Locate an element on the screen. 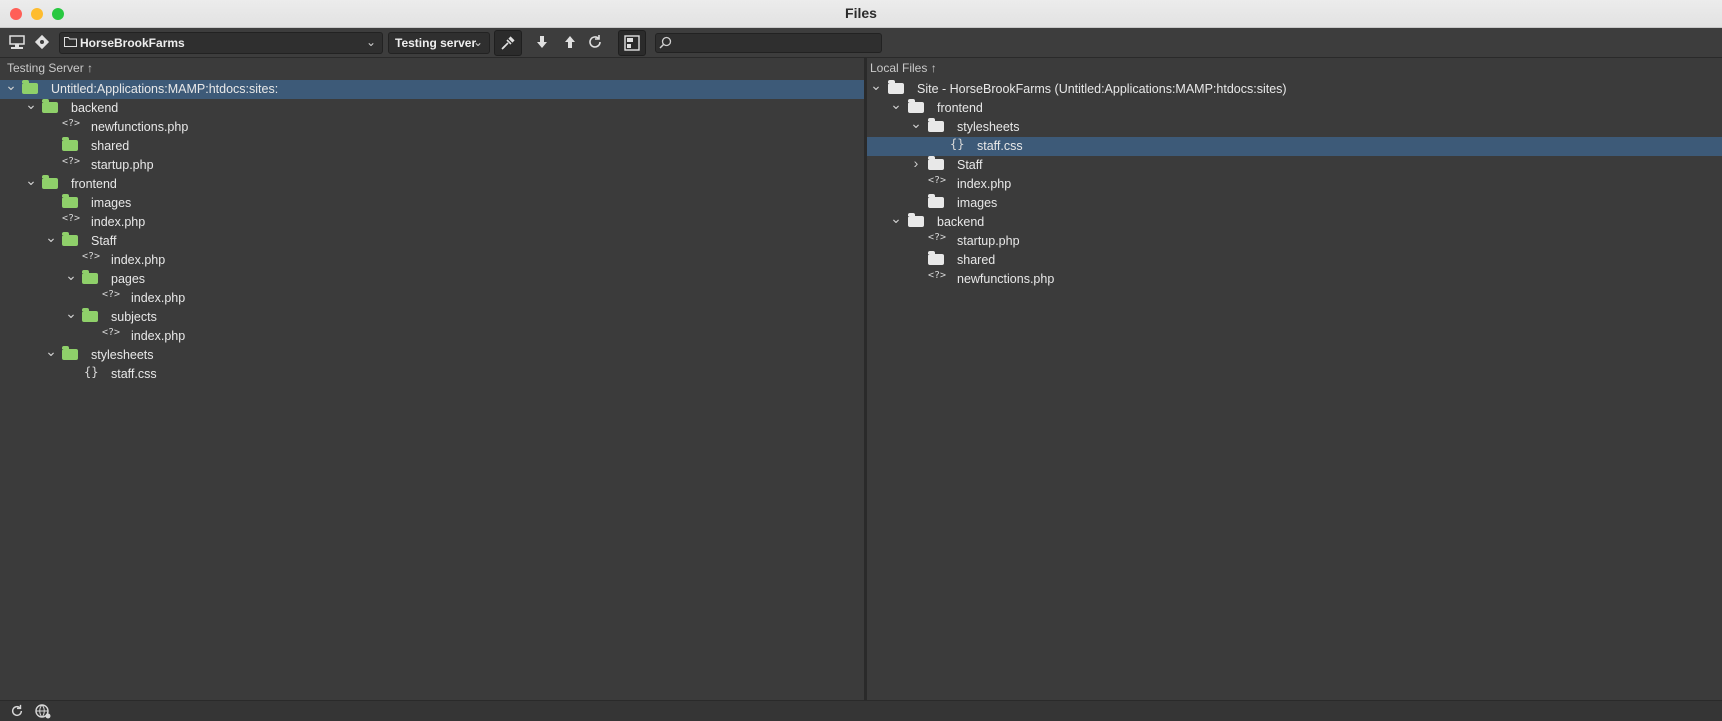 The image size is (1722, 721). tree-folder-row: ⌄ Staff is located at coordinates (432, 240).